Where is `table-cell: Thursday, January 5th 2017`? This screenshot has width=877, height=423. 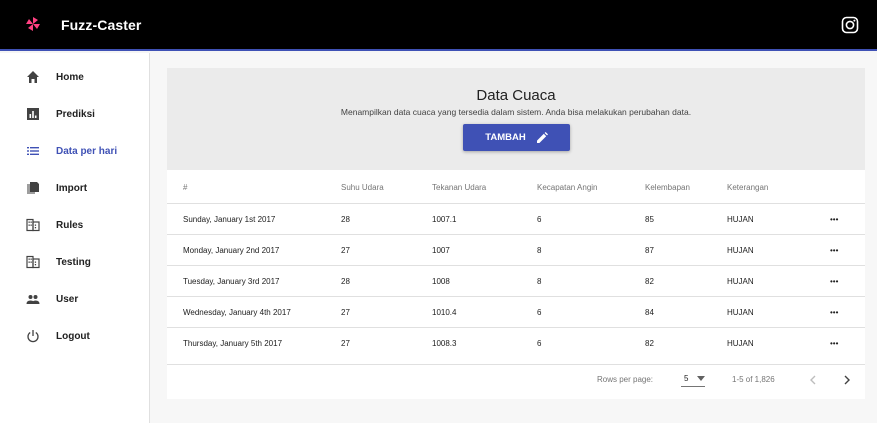 table-cell: Thursday, January 5th 2017 is located at coordinates (233, 343).